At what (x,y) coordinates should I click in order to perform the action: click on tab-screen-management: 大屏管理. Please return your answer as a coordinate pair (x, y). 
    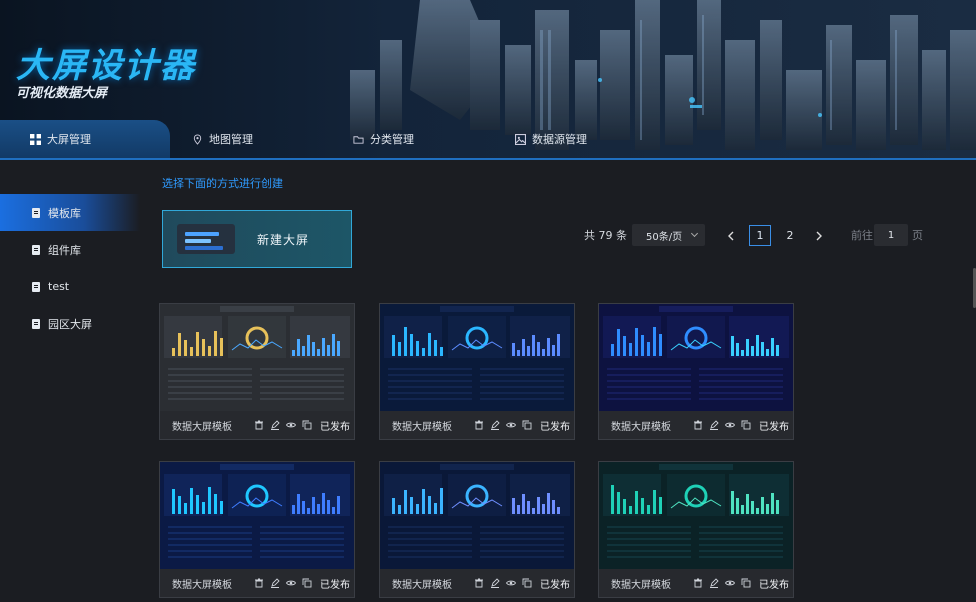
    Looking at the image, I should click on (85, 139).